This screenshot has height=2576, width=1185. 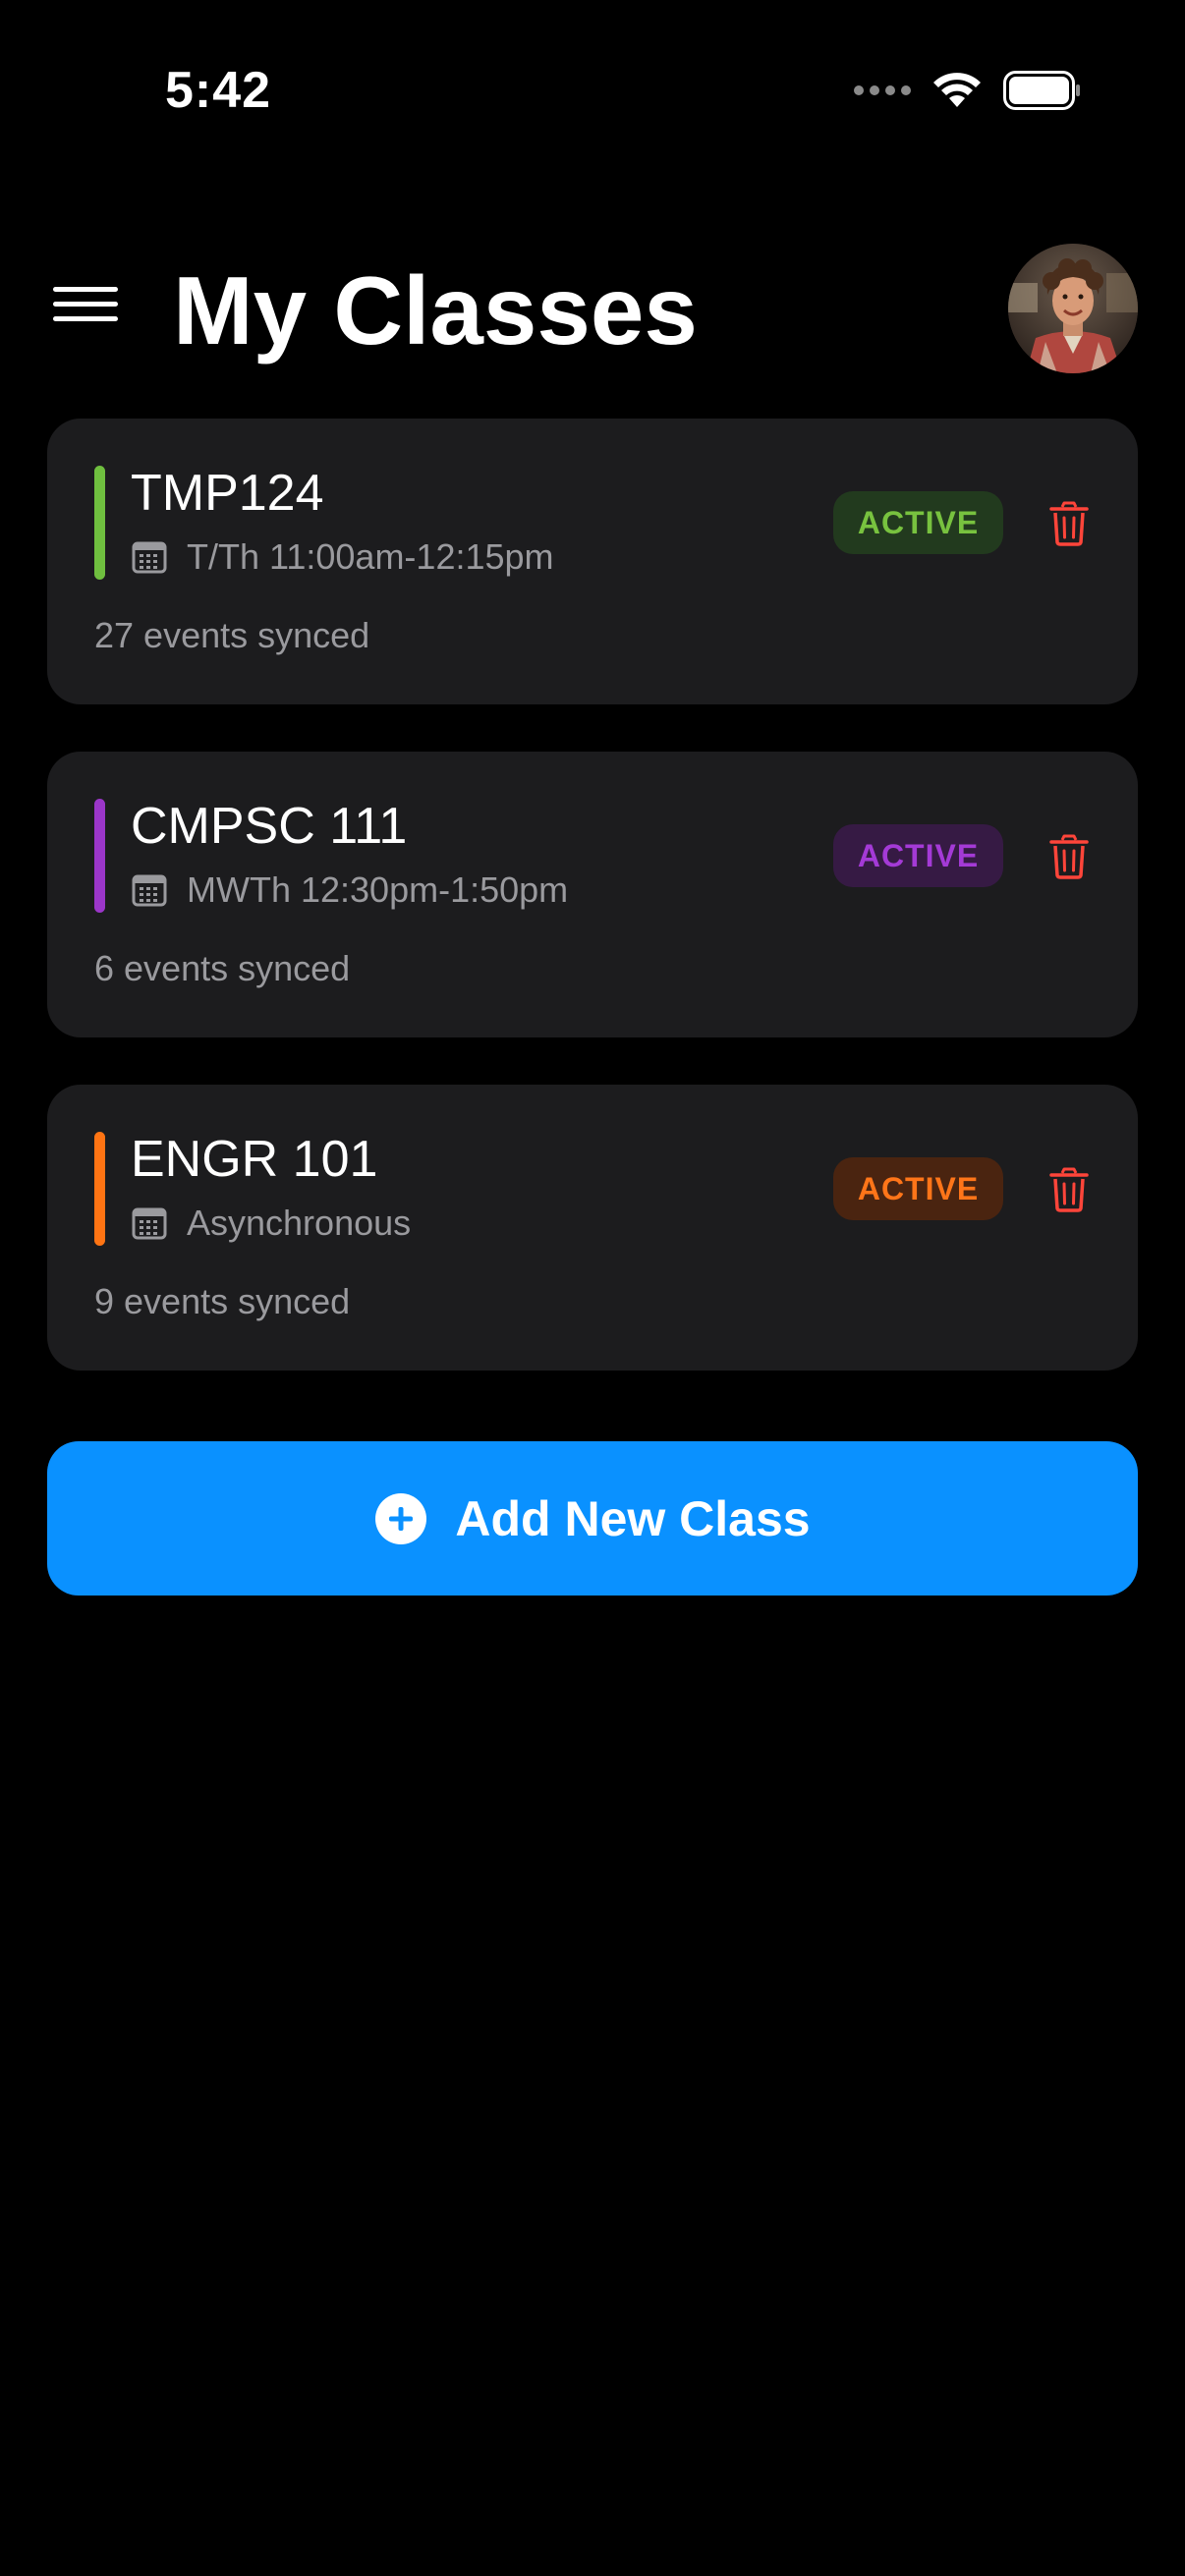 I want to click on avatar, so click(x=1073, y=308).